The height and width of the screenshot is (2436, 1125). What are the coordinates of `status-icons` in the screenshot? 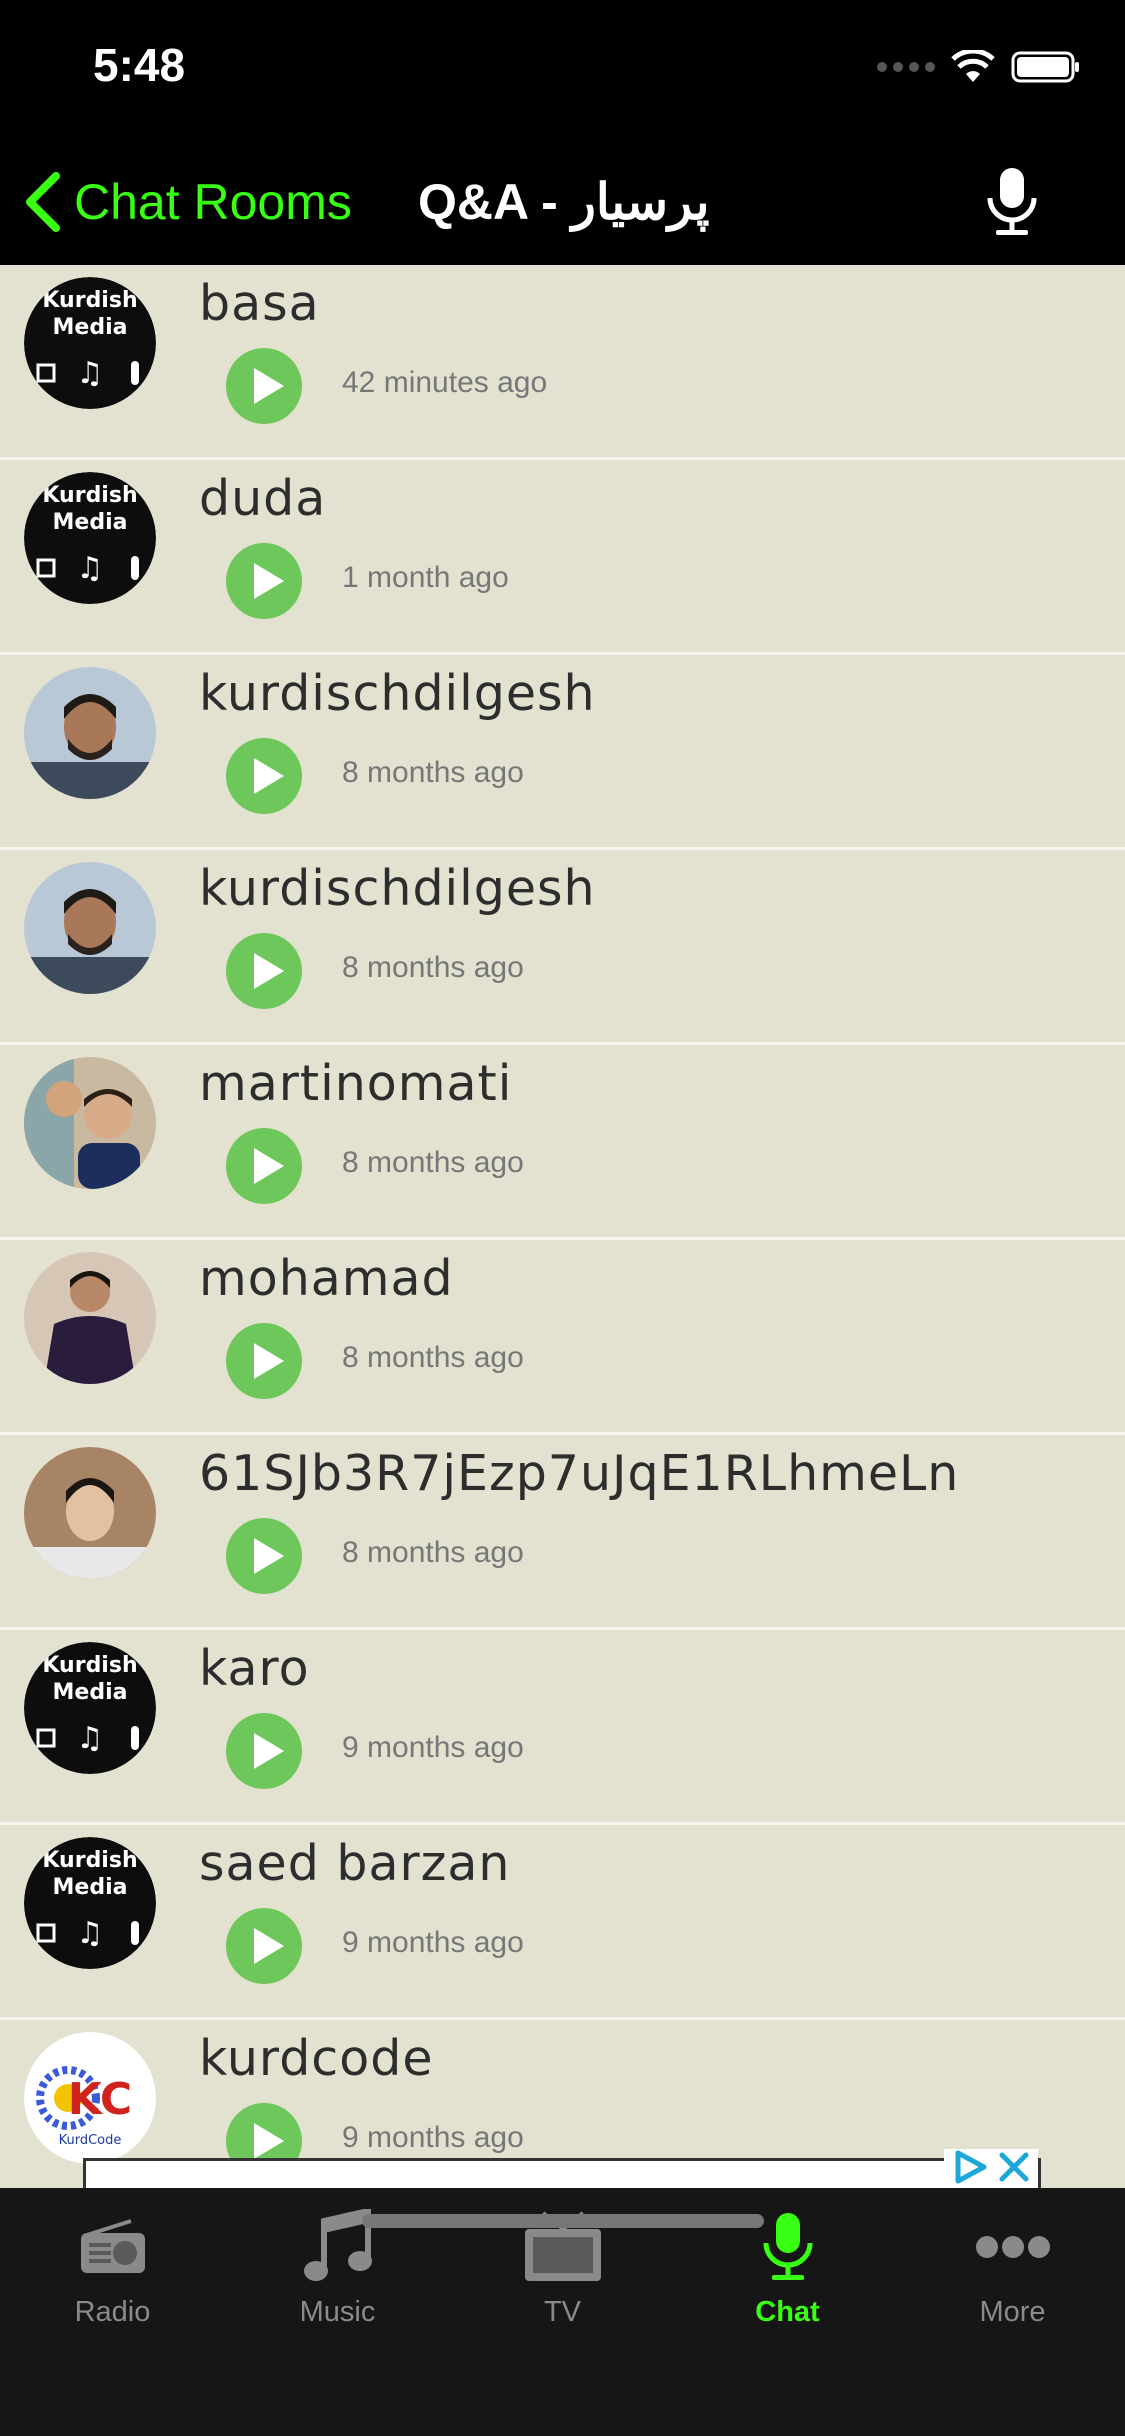 It's located at (979, 67).